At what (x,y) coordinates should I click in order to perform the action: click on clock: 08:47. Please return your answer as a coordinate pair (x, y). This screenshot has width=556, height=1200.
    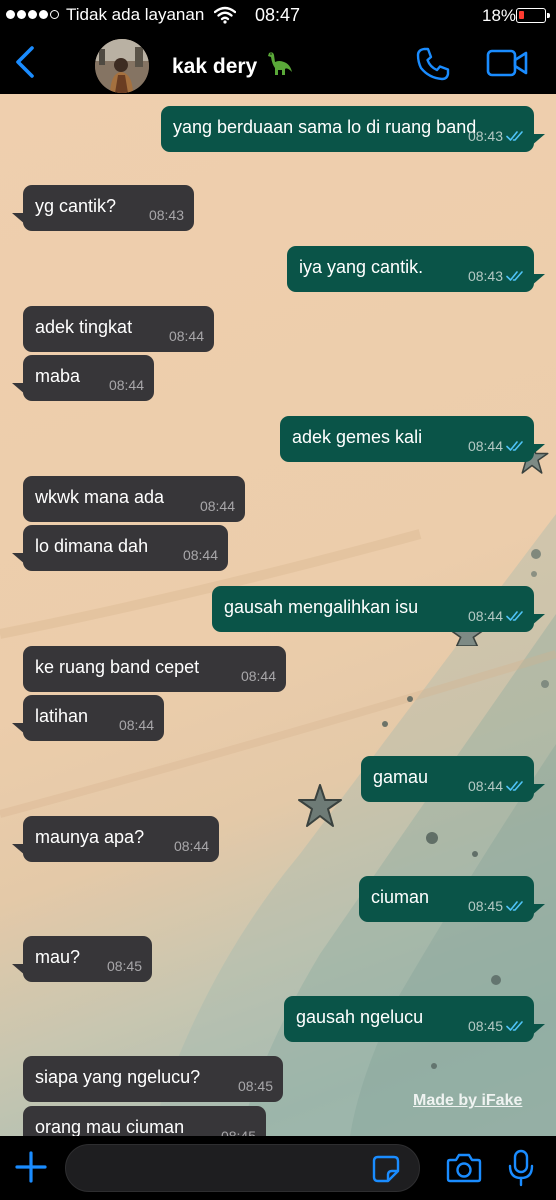
    Looking at the image, I should click on (278, 15).